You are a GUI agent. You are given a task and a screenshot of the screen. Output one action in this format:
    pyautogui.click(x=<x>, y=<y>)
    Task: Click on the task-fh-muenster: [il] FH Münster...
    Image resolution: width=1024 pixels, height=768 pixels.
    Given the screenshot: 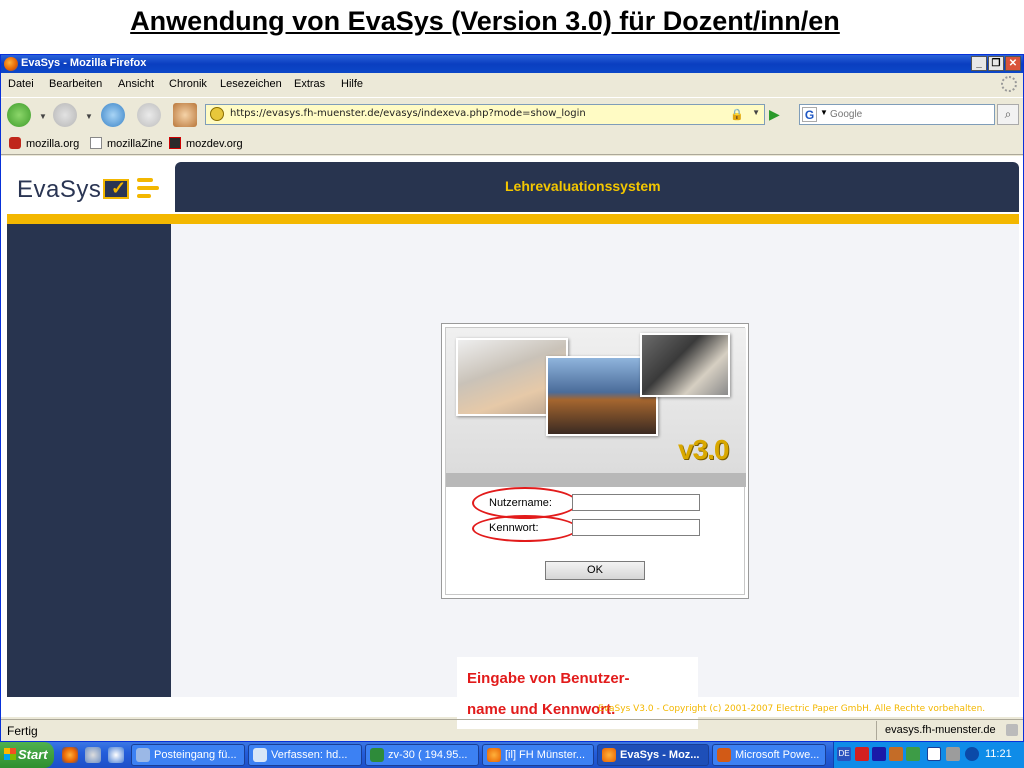 What is the action you would take?
    pyautogui.click(x=538, y=755)
    